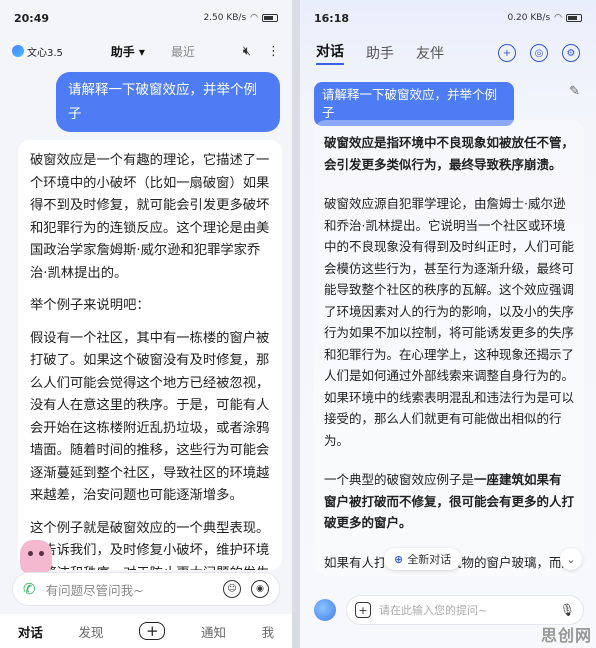  I want to click on chevron-down-icon: ⌄, so click(571, 559).